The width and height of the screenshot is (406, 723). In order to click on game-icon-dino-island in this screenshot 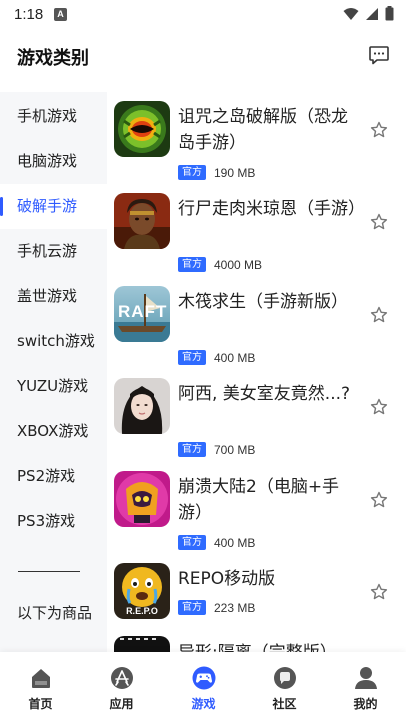, I will do `click(142, 129)`.